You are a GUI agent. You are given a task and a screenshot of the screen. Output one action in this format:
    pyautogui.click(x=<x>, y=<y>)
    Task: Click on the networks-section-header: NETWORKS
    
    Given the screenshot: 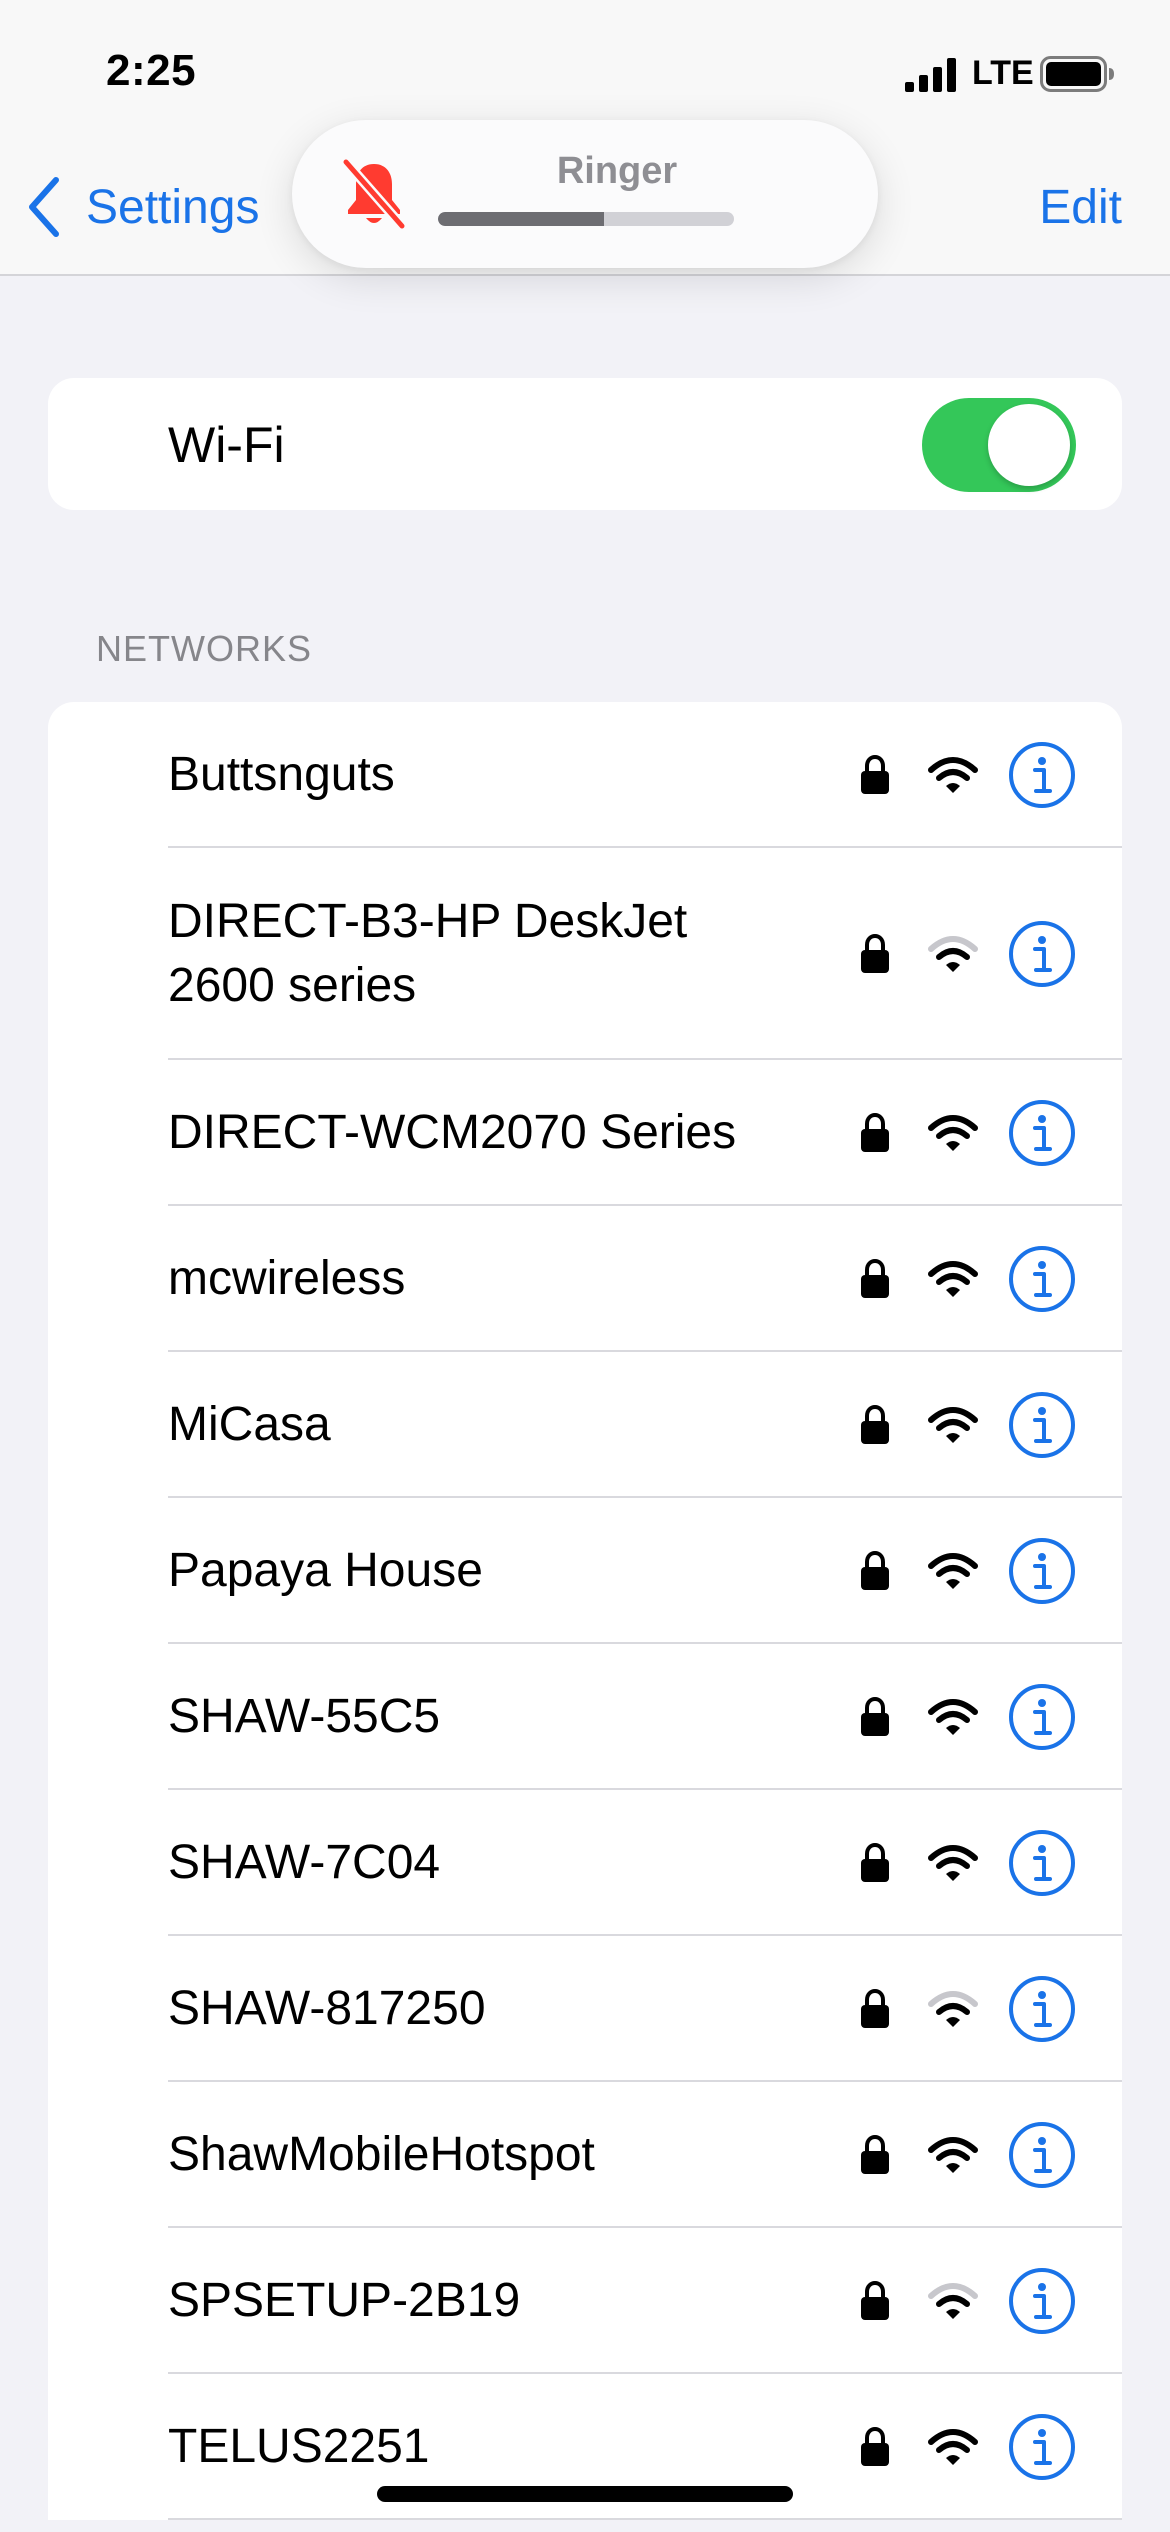 What is the action you would take?
    pyautogui.click(x=204, y=648)
    